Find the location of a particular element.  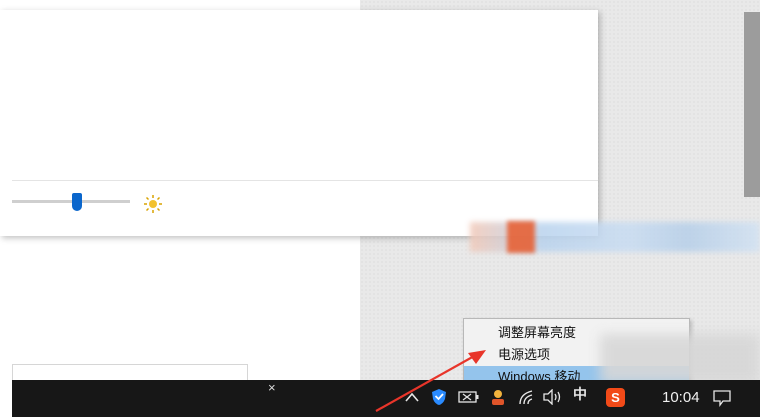

annotation-arrow is located at coordinates (430, 381).